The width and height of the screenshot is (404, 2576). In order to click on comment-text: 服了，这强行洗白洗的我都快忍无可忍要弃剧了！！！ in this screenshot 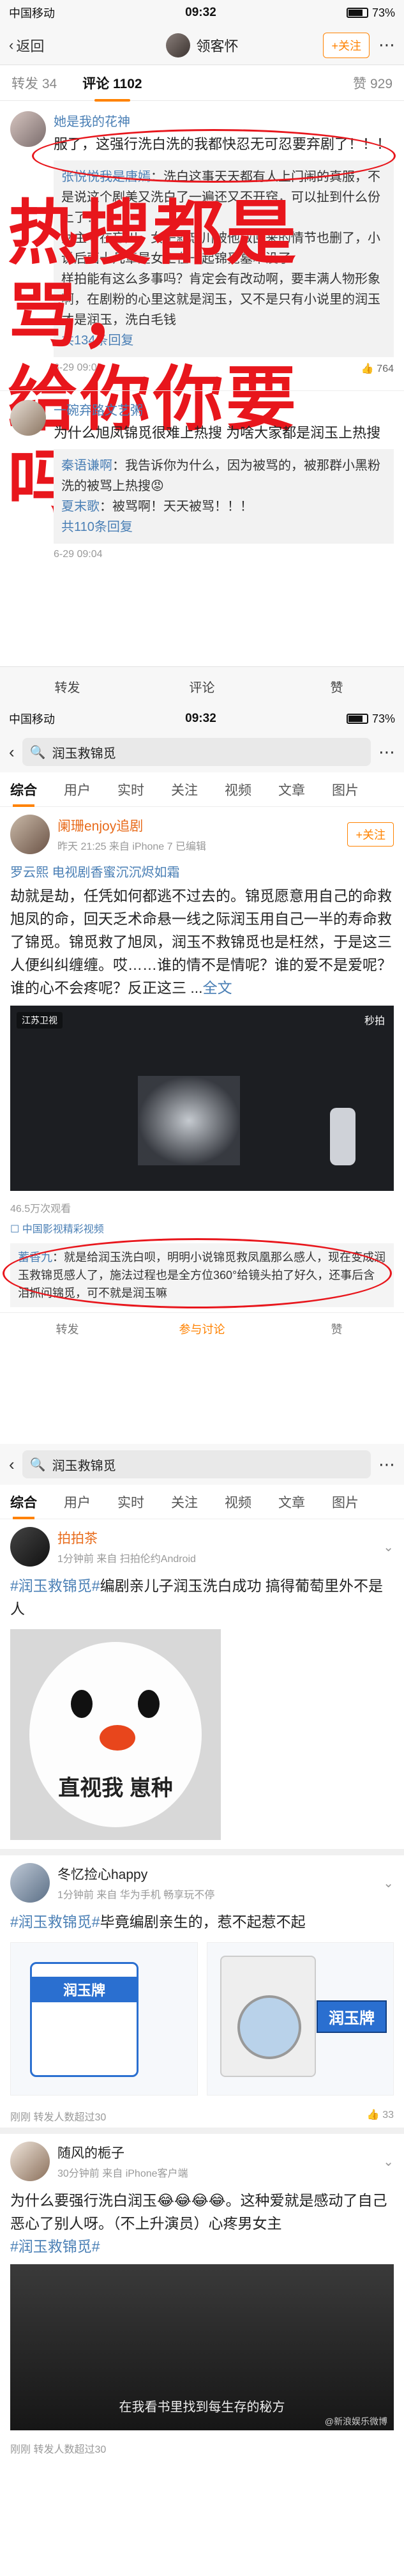, I will do `click(222, 144)`.